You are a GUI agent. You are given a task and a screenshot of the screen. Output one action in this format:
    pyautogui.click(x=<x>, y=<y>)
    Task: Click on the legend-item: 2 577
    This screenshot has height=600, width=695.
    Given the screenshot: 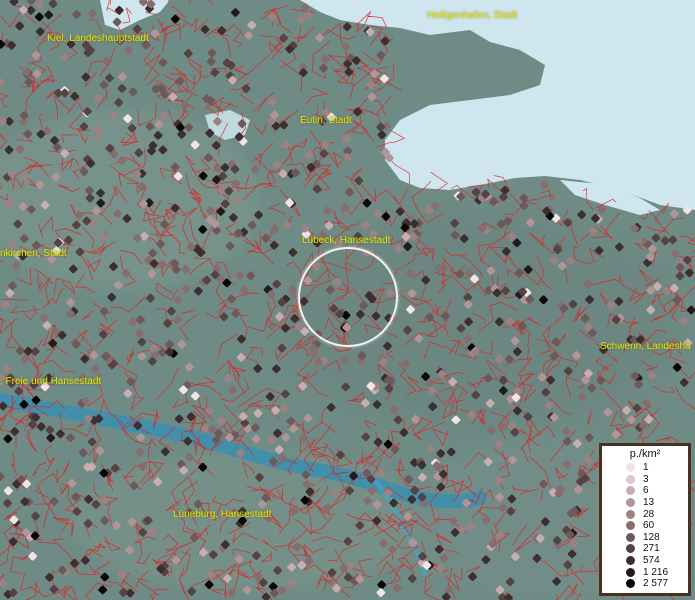 What is the action you would take?
    pyautogui.click(x=645, y=584)
    